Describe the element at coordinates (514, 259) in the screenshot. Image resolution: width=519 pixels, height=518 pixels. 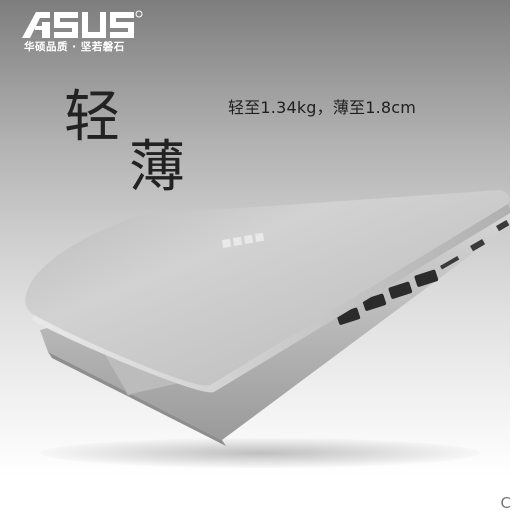
I see `right-margin-strip` at that location.